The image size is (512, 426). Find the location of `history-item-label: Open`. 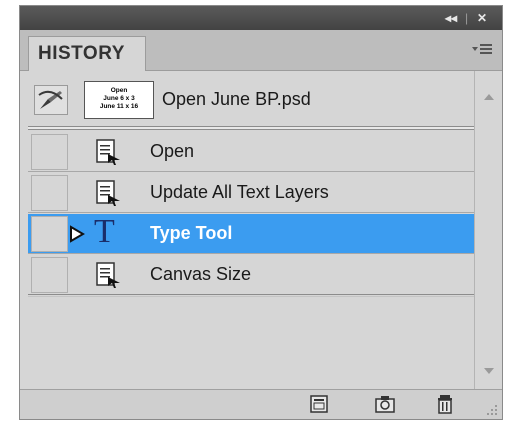

history-item-label: Open is located at coordinates (172, 151).